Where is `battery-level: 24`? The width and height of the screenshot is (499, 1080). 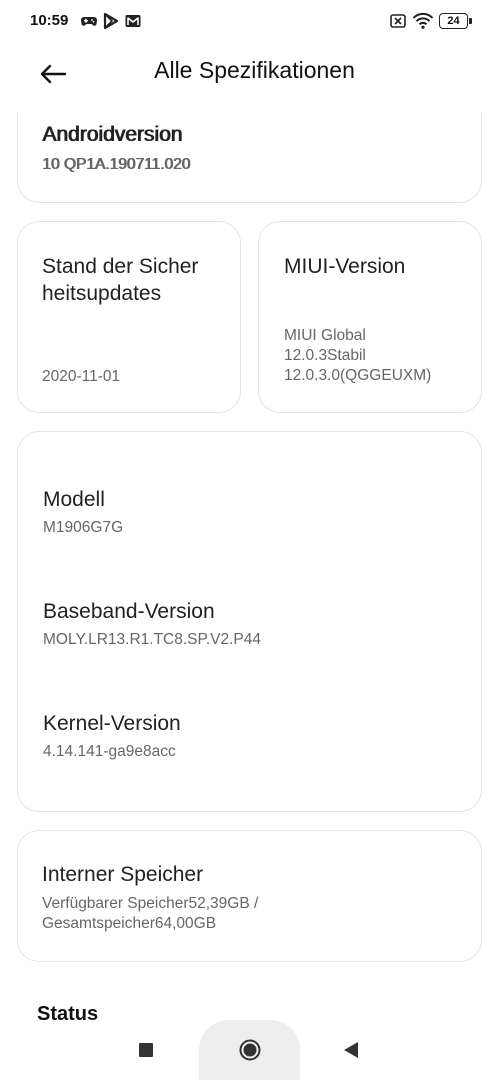
battery-level: 24 is located at coordinates (453, 21).